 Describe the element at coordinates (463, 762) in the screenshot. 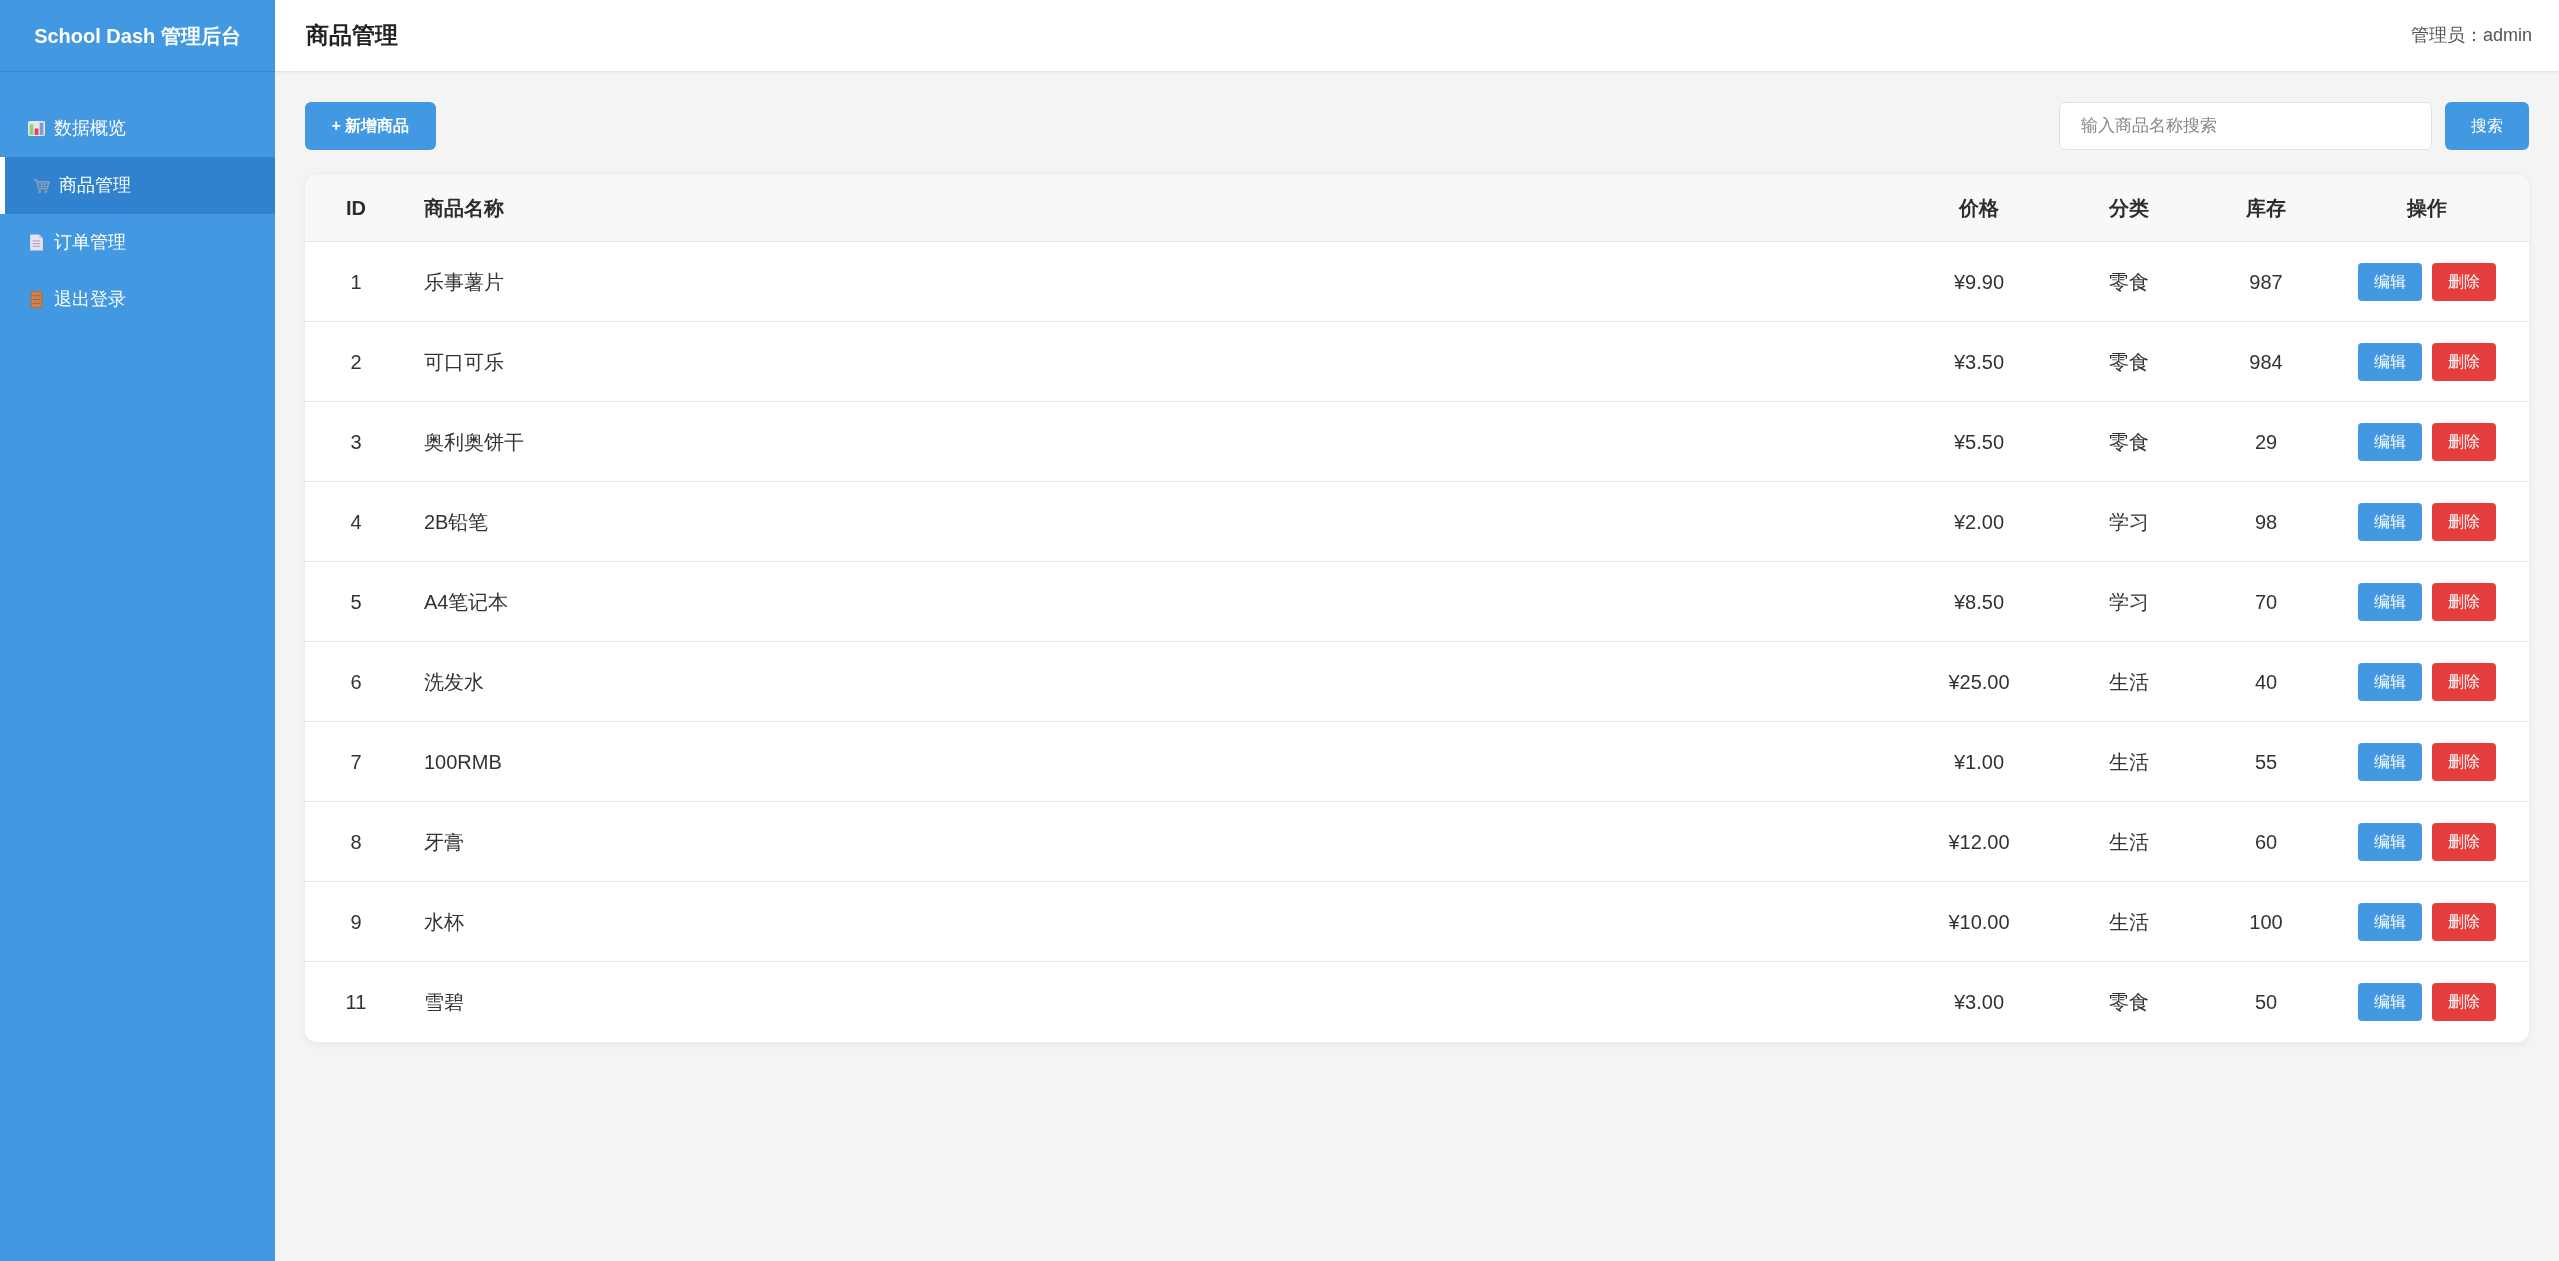

I see `table-cell-text: 100RMB` at that location.